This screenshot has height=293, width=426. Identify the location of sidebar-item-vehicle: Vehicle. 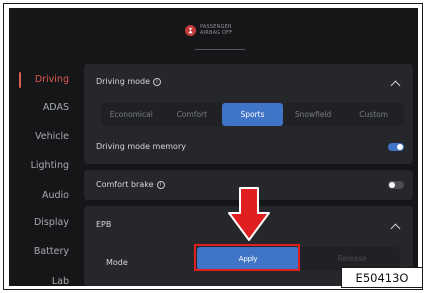
(52, 136).